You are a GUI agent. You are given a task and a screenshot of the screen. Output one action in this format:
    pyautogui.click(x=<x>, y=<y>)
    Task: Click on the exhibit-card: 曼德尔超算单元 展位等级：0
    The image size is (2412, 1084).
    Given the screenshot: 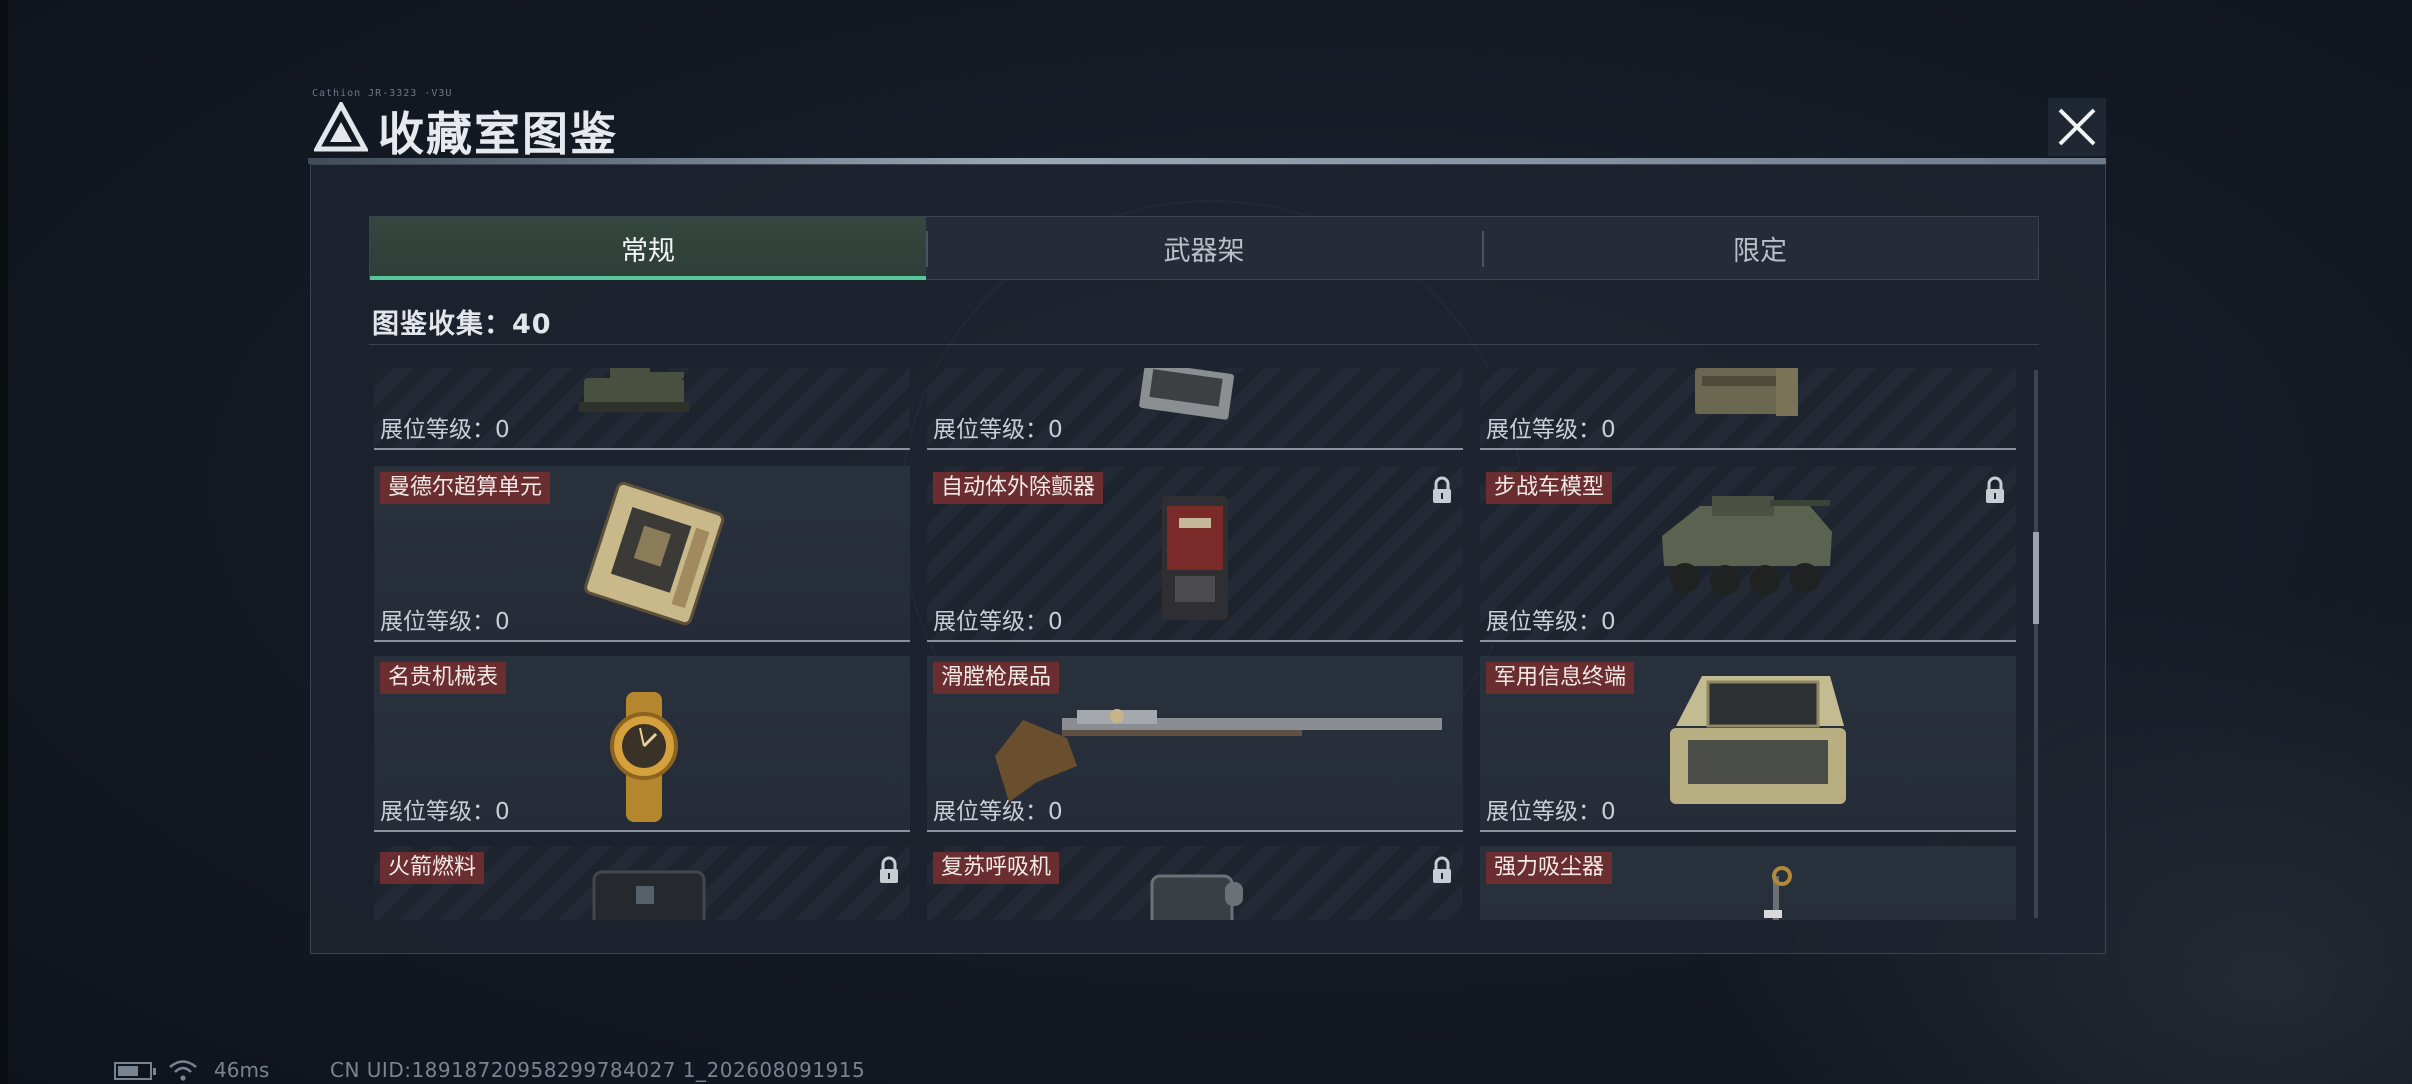 What is the action you would take?
    pyautogui.click(x=642, y=554)
    